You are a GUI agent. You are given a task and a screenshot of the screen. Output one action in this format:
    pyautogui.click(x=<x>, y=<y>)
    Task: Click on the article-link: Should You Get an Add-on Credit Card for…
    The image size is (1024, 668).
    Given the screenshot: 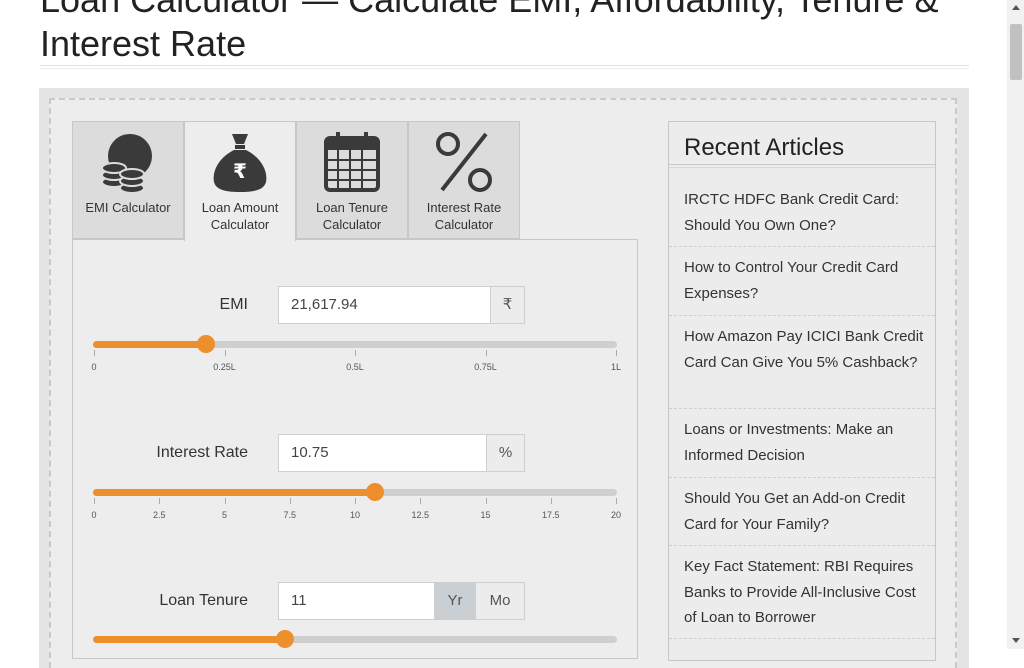 What is the action you would take?
    pyautogui.click(x=804, y=511)
    